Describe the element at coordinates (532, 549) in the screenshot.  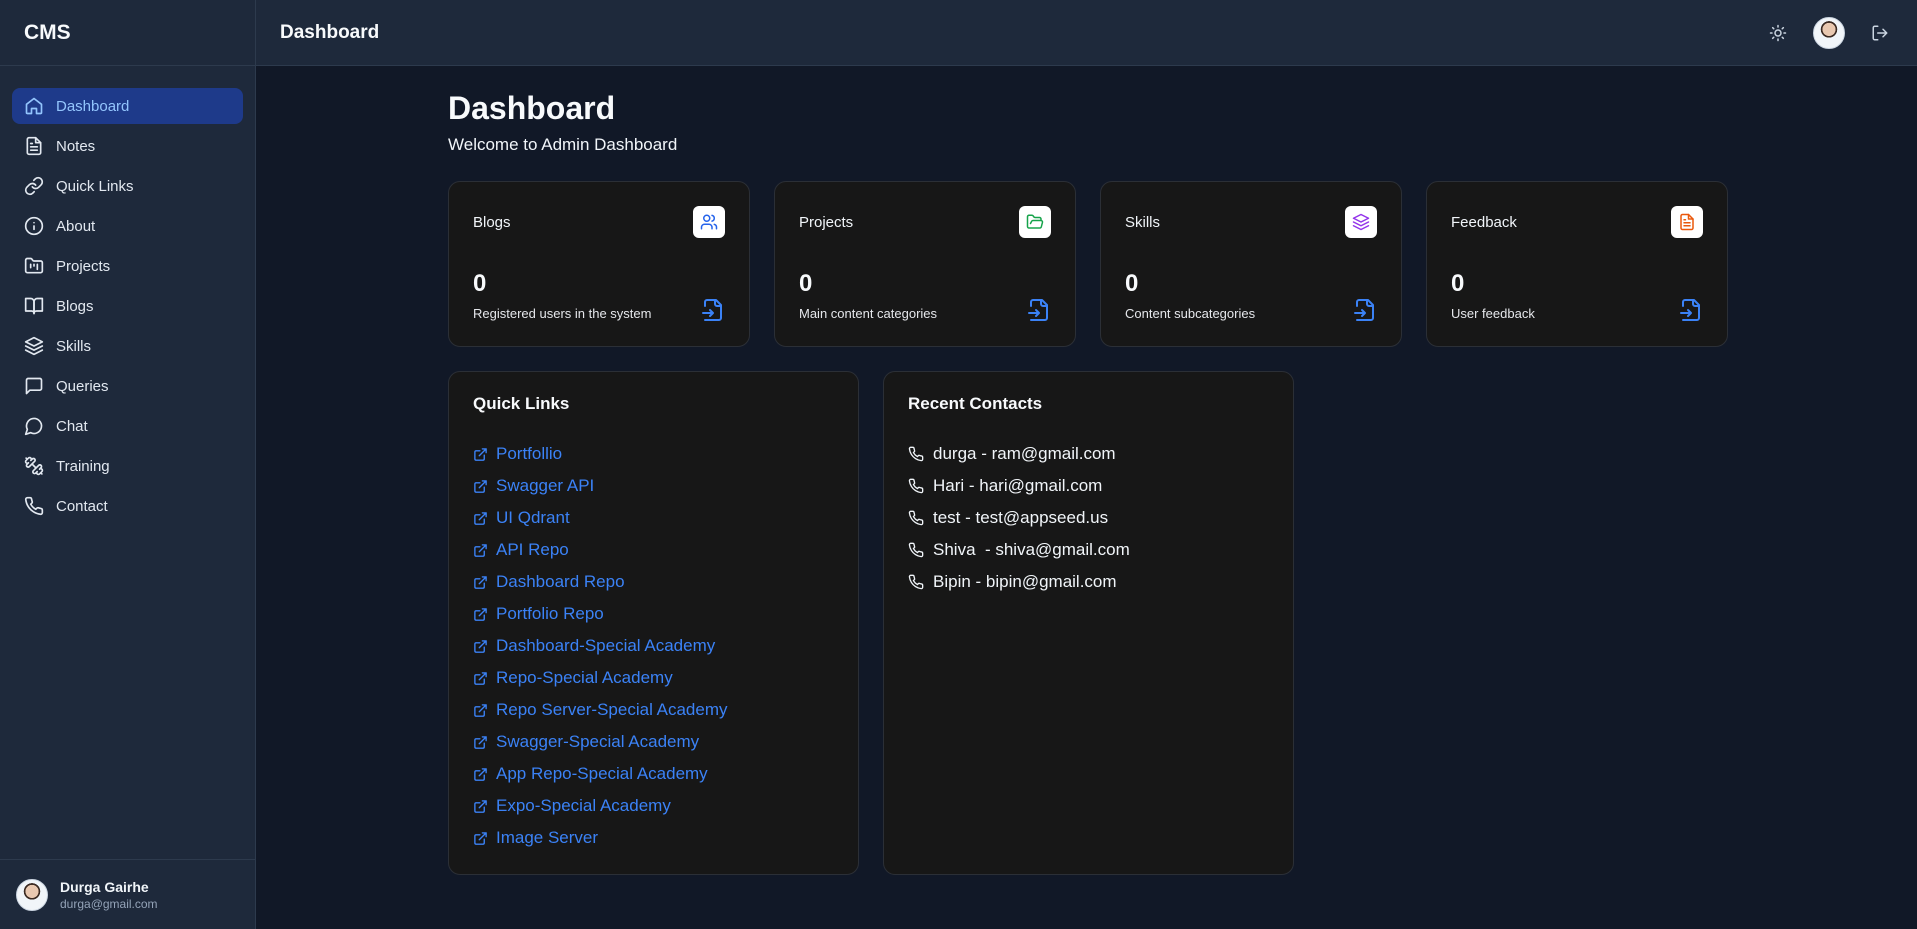
I see `quick-link-label: API Repo` at that location.